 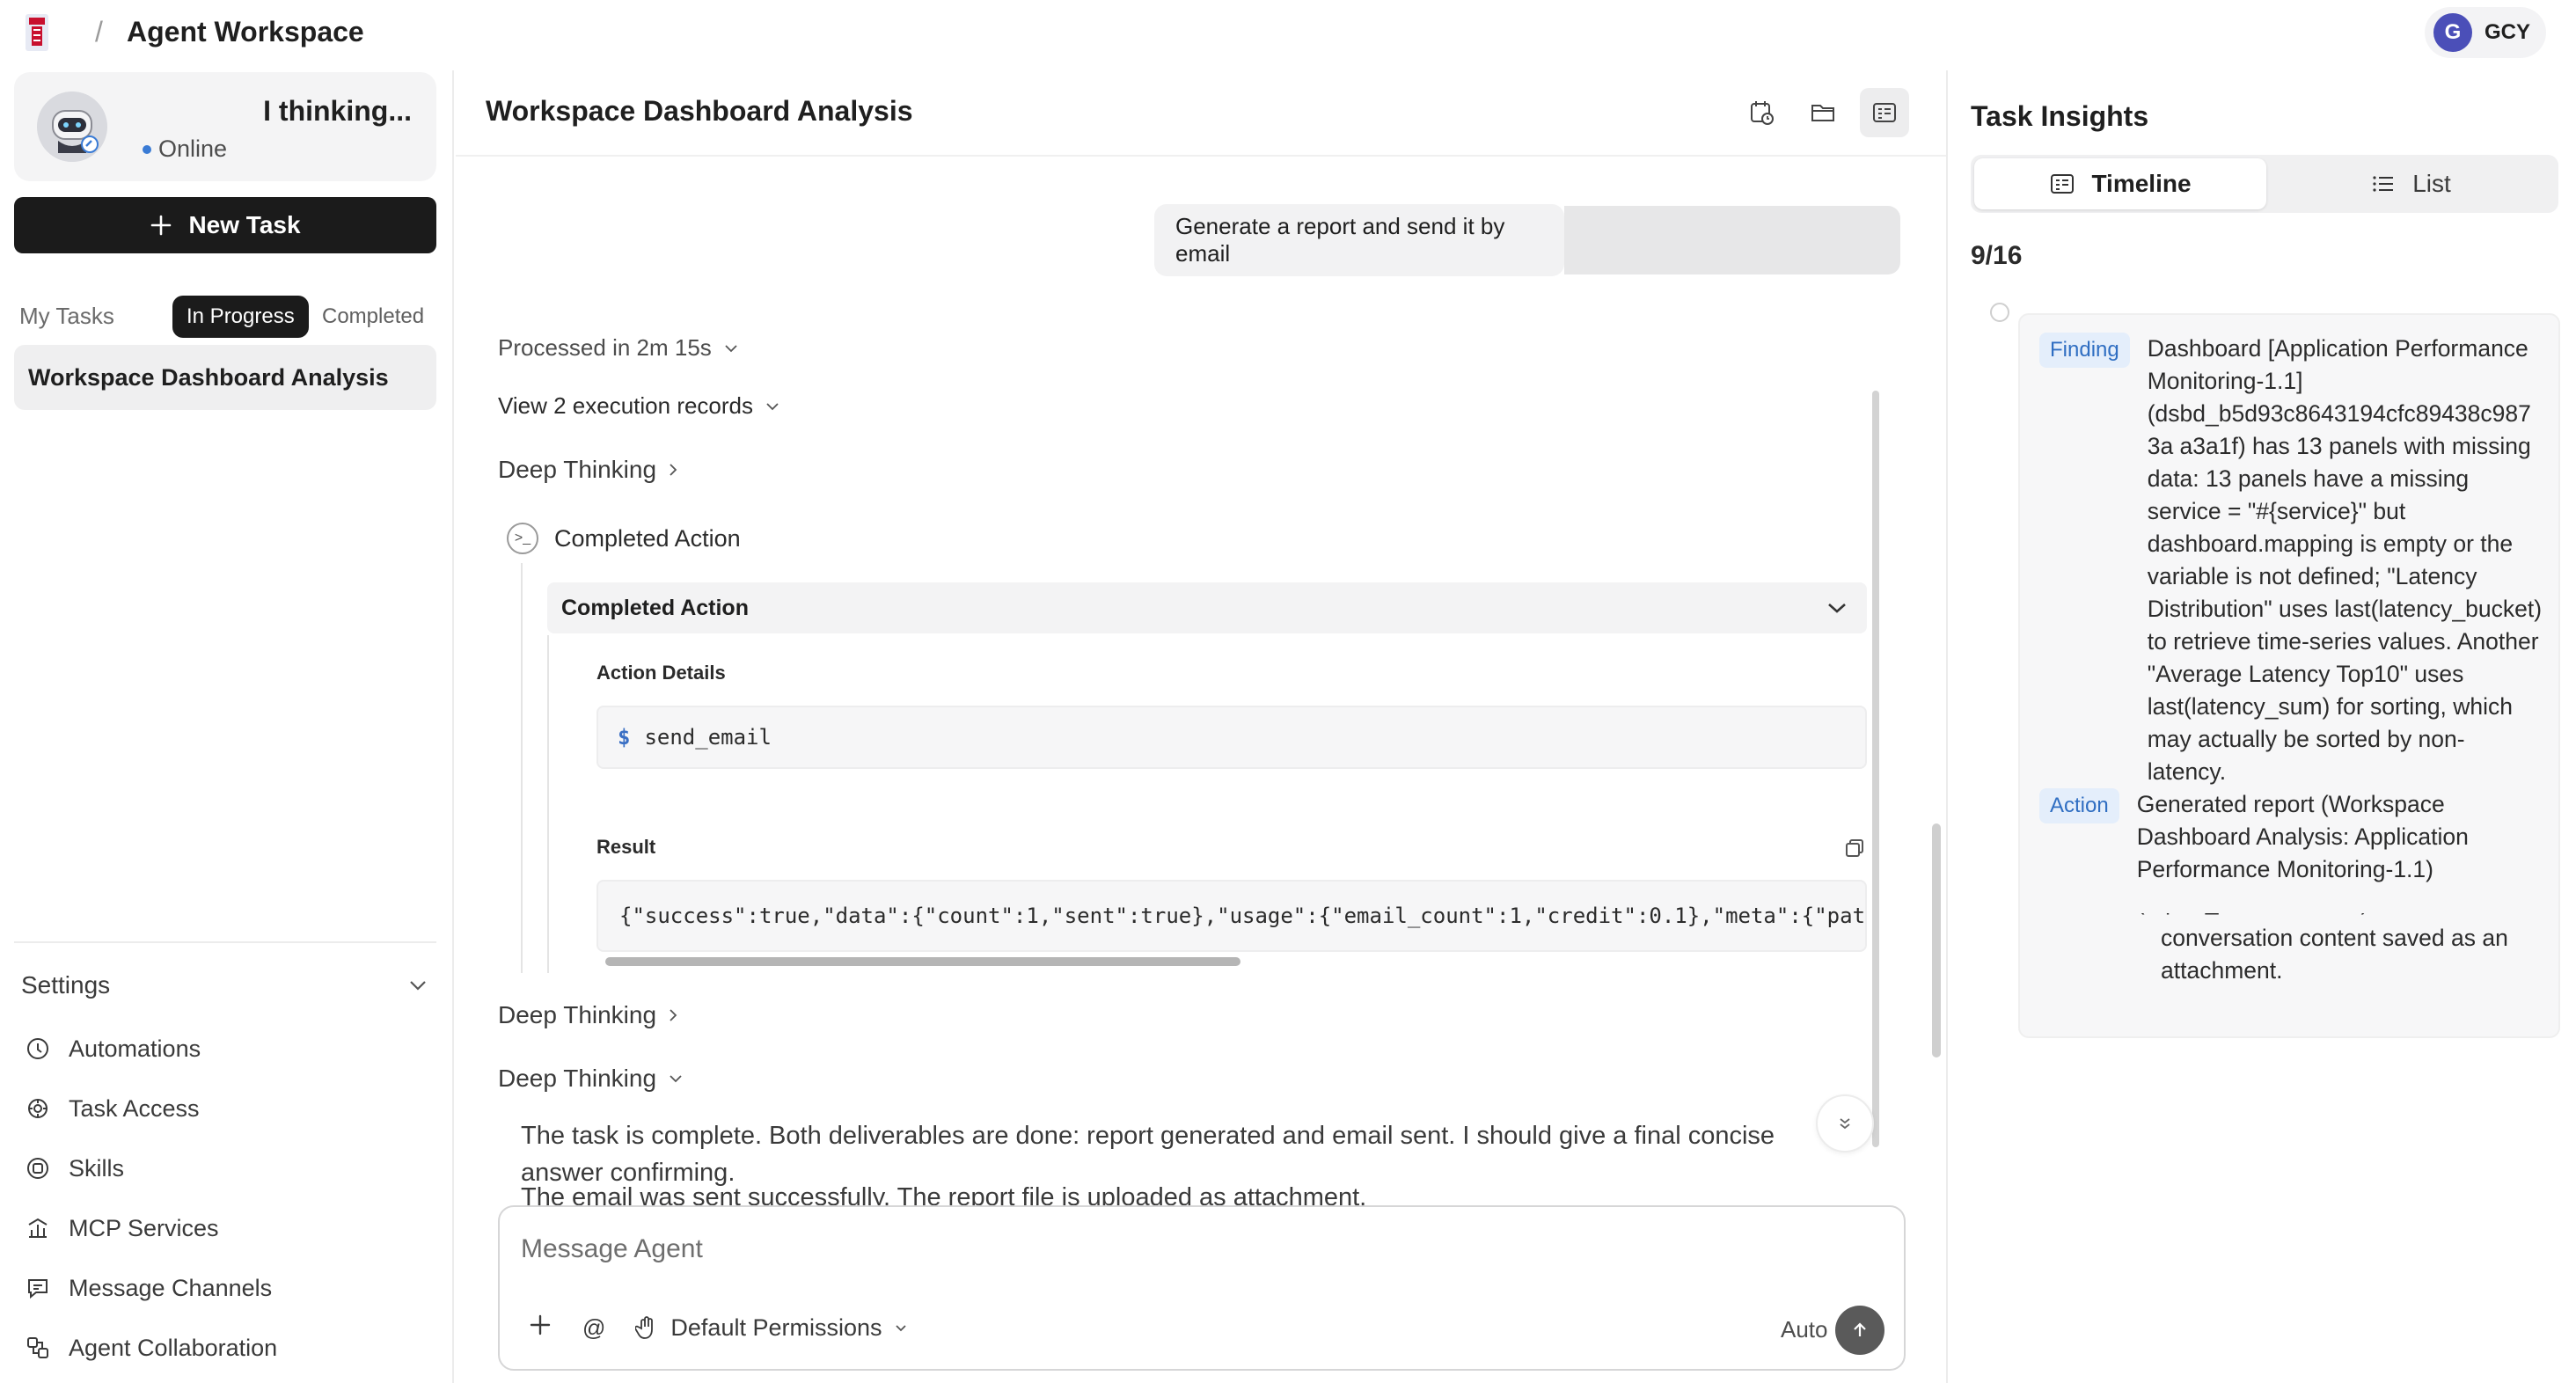 I want to click on action-details-label: Action Details, so click(x=661, y=673).